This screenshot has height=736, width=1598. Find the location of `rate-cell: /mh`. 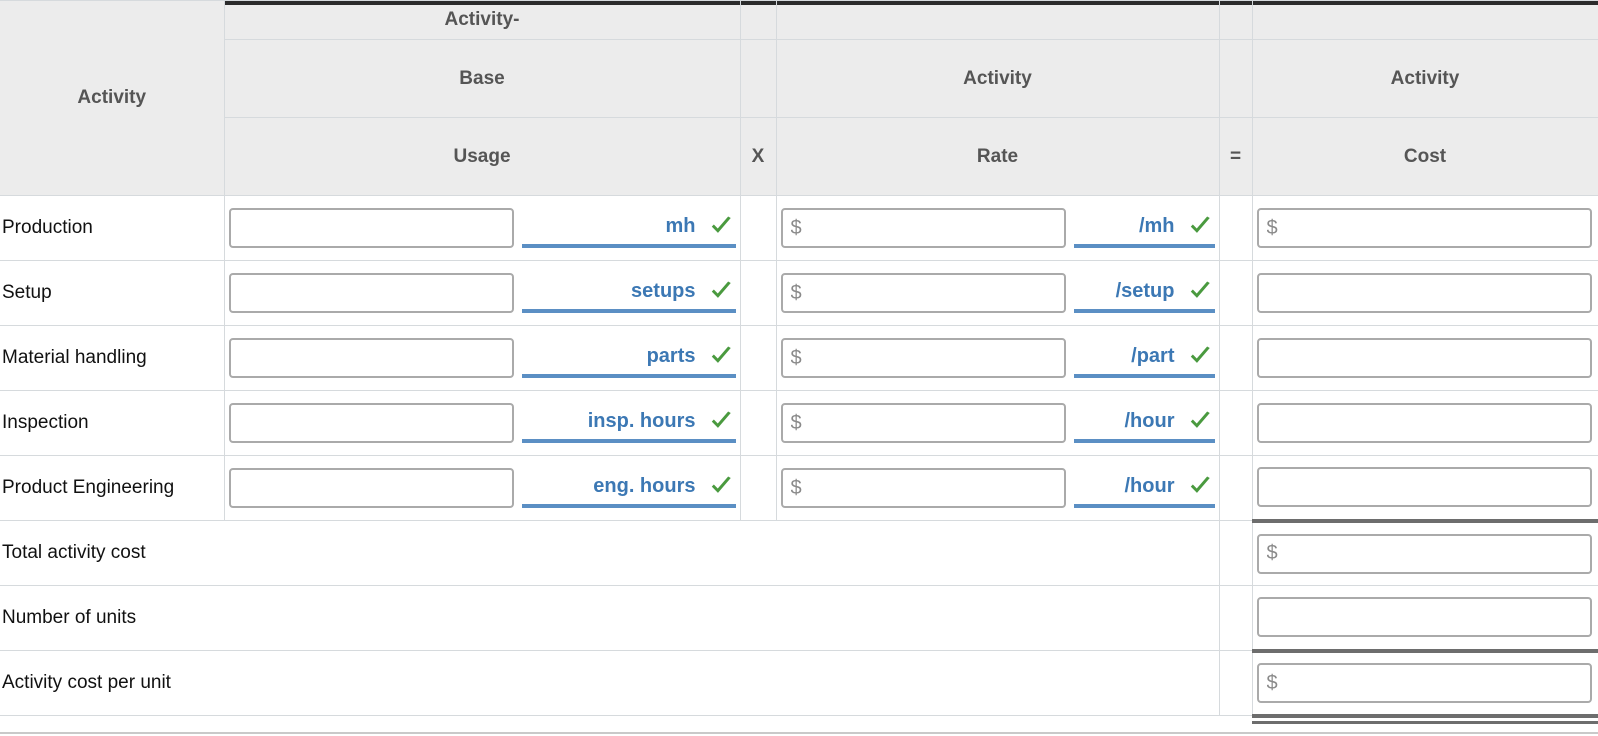

rate-cell: /mh is located at coordinates (997, 228).